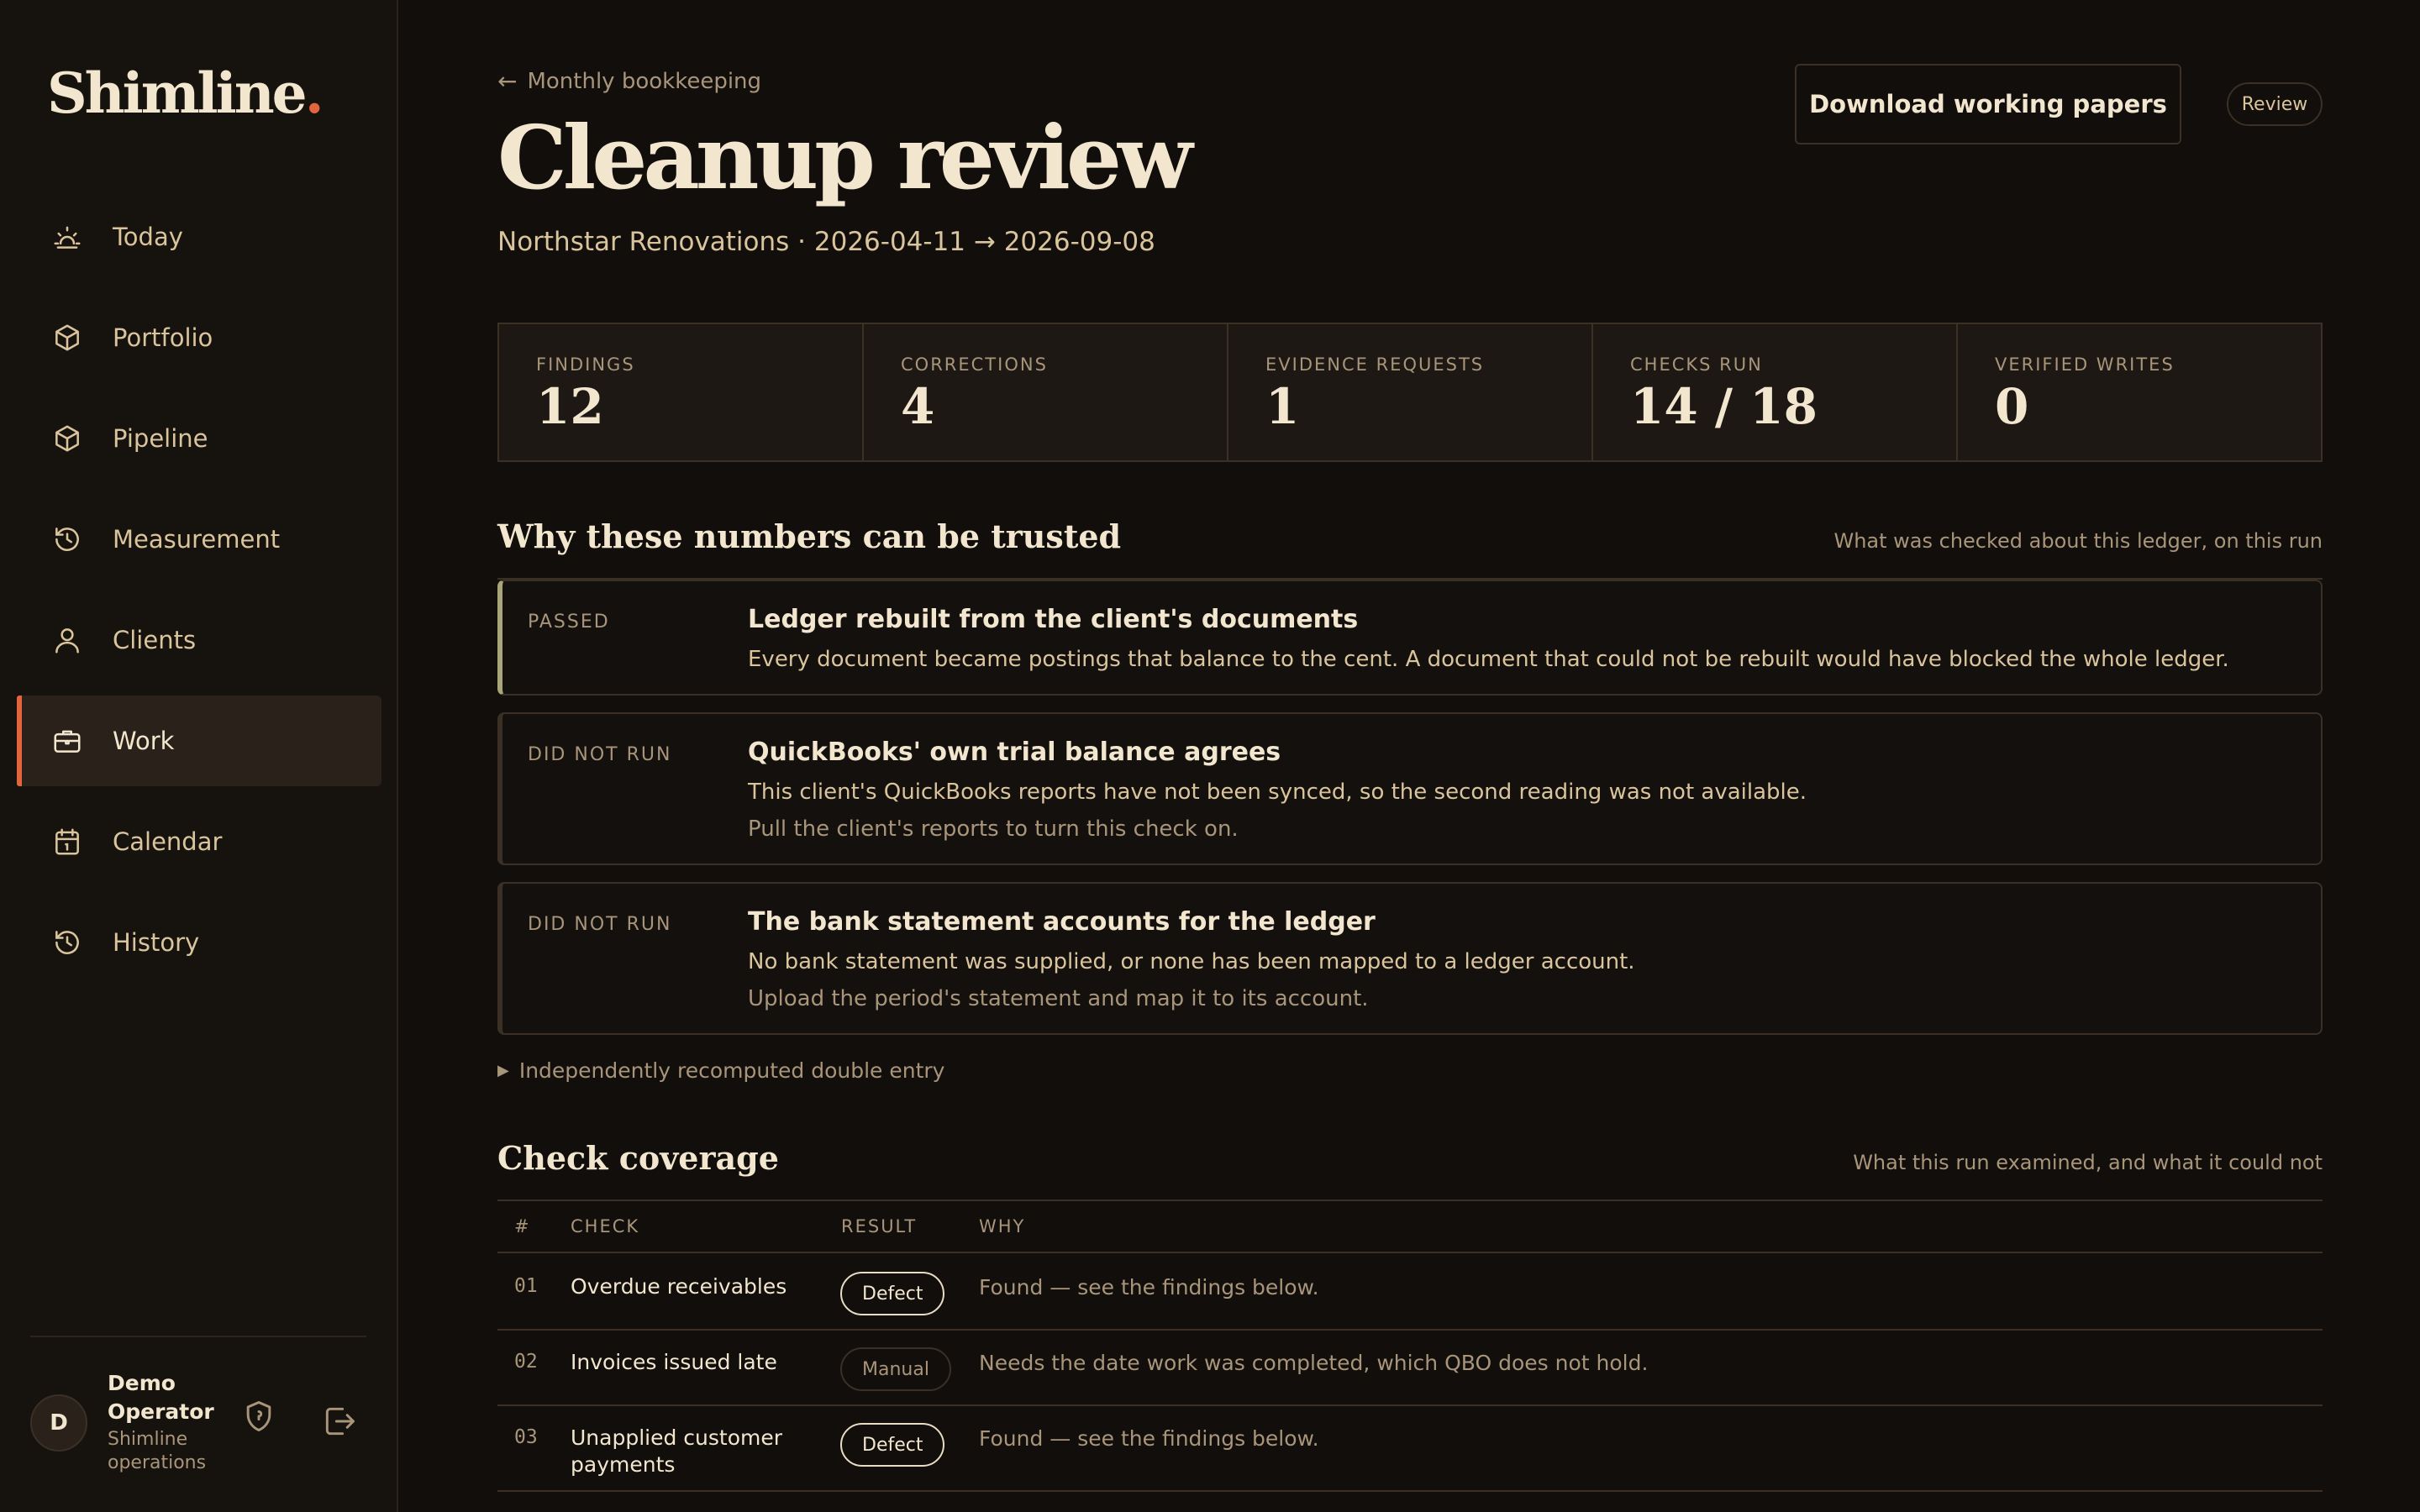 The image size is (2420, 1512). I want to click on sidebar-item-history: History, so click(199, 942).